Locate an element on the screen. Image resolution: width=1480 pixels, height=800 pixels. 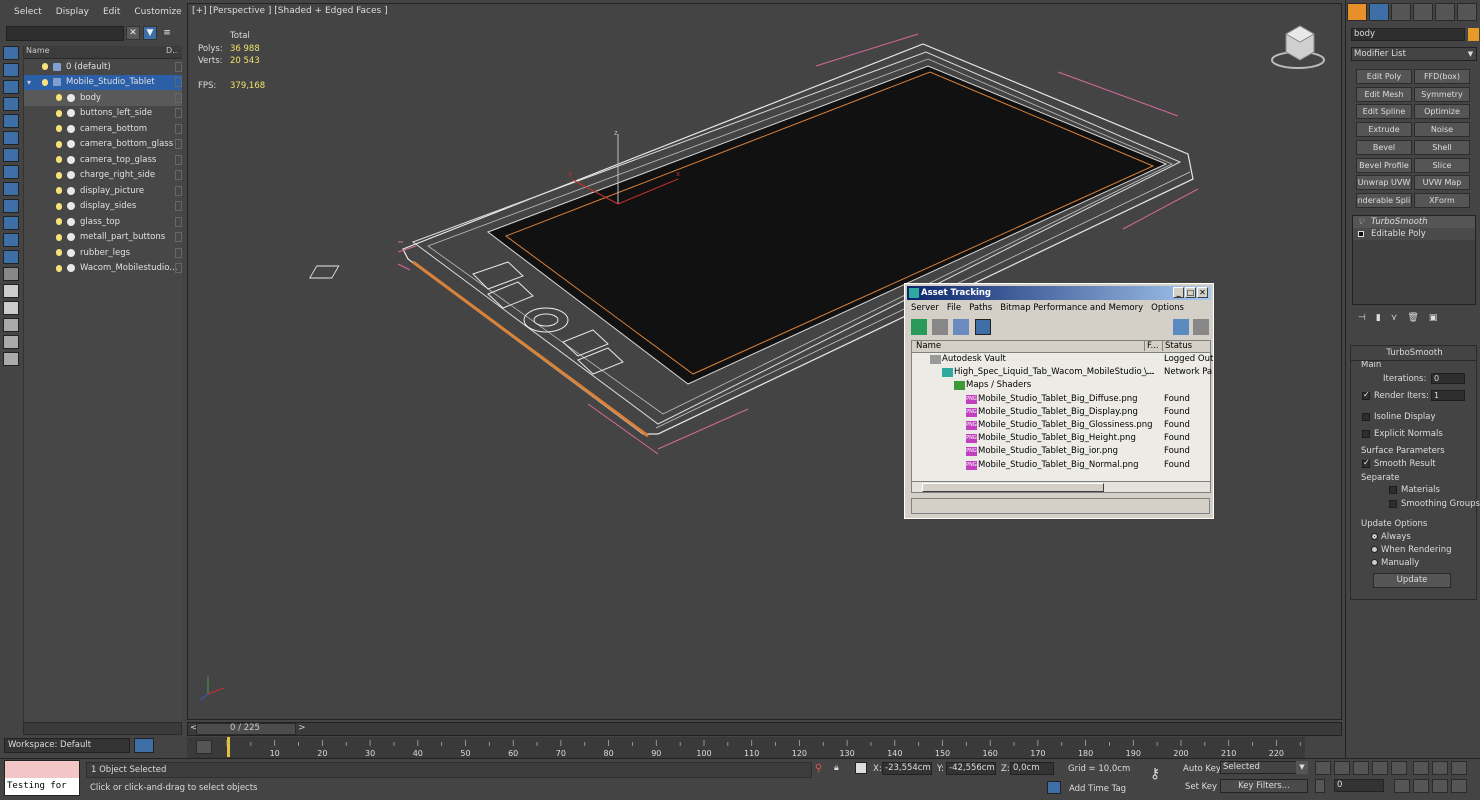
menu-edit: Edit is located at coordinates (111, 12).